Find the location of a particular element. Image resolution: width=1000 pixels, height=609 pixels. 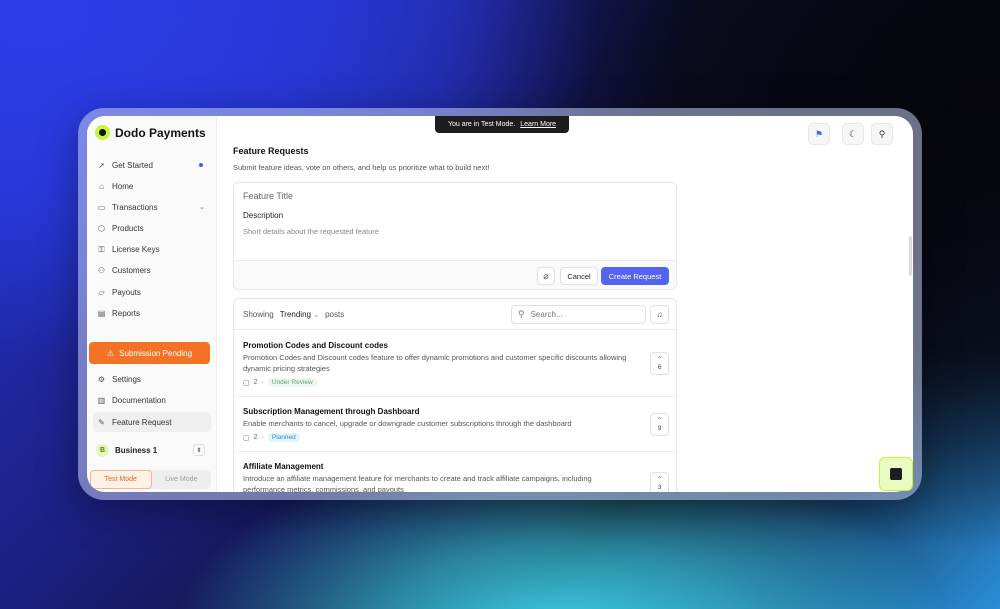

submission-pending-button: ⚠ Submission Pending is located at coordinates (149, 353).